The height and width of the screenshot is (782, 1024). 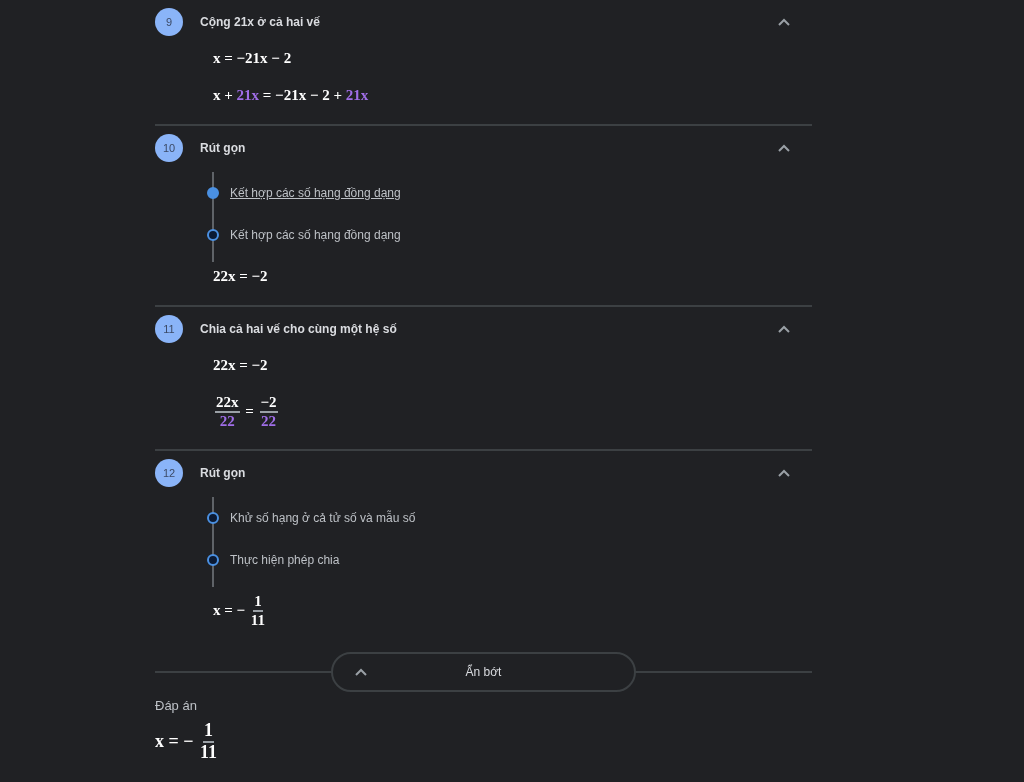 I want to click on collapse-button: Ẩn bớt, so click(x=483, y=672).